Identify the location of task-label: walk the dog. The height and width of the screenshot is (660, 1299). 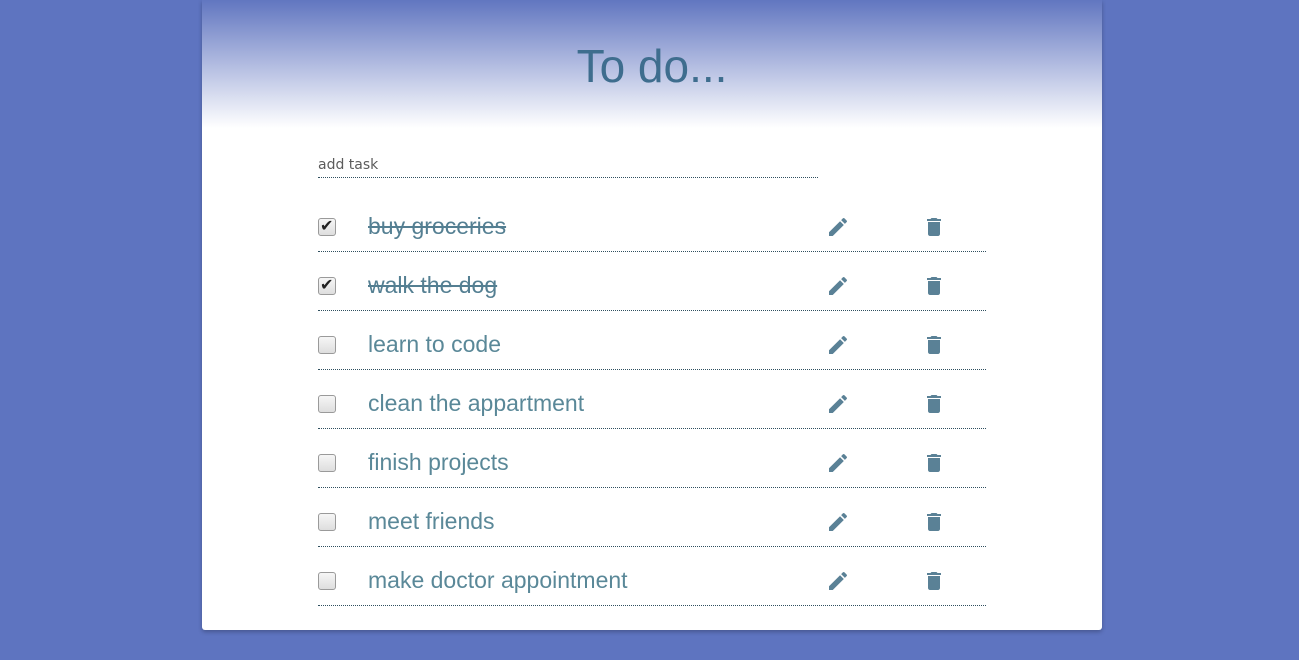
(433, 285).